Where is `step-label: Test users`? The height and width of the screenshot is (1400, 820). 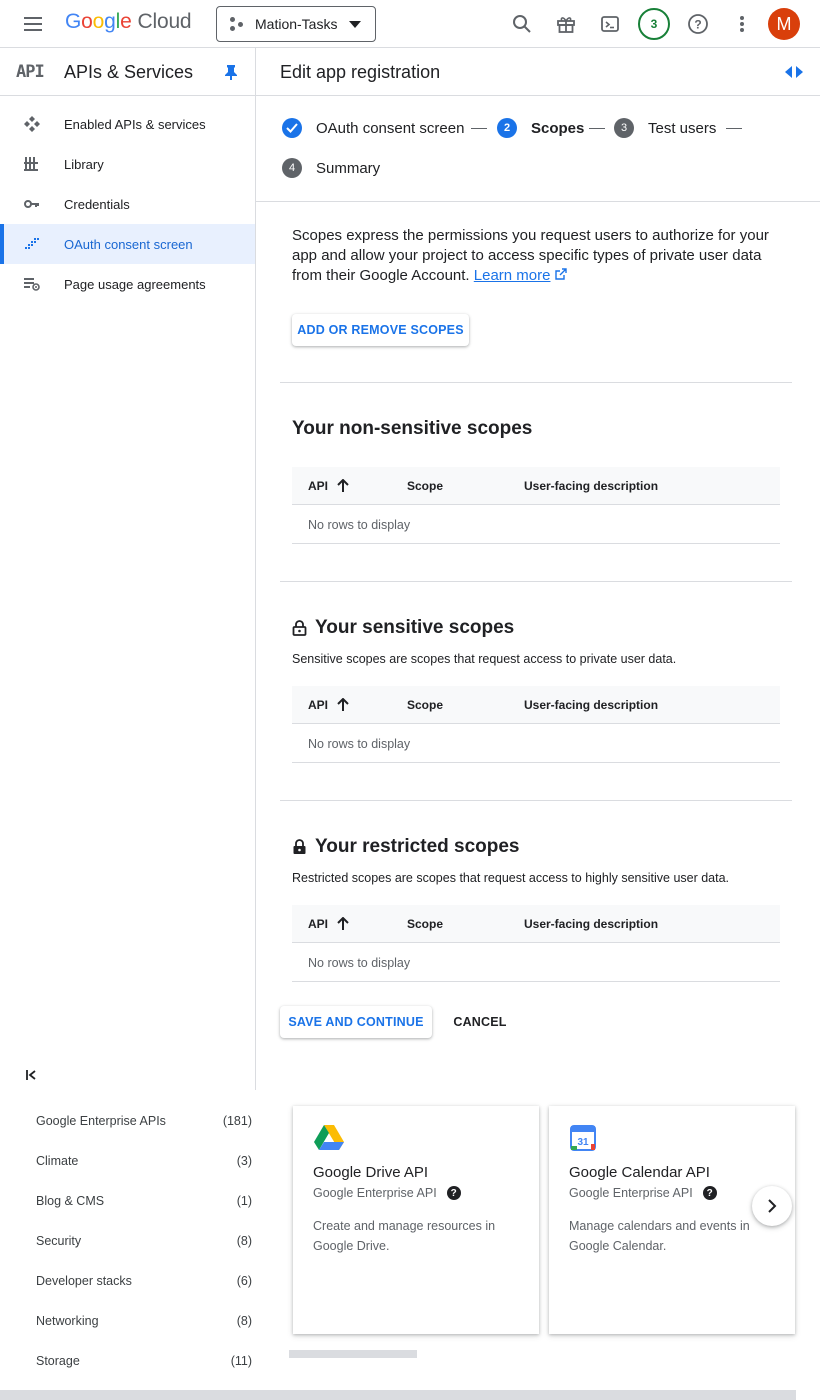 step-label: Test users is located at coordinates (682, 128).